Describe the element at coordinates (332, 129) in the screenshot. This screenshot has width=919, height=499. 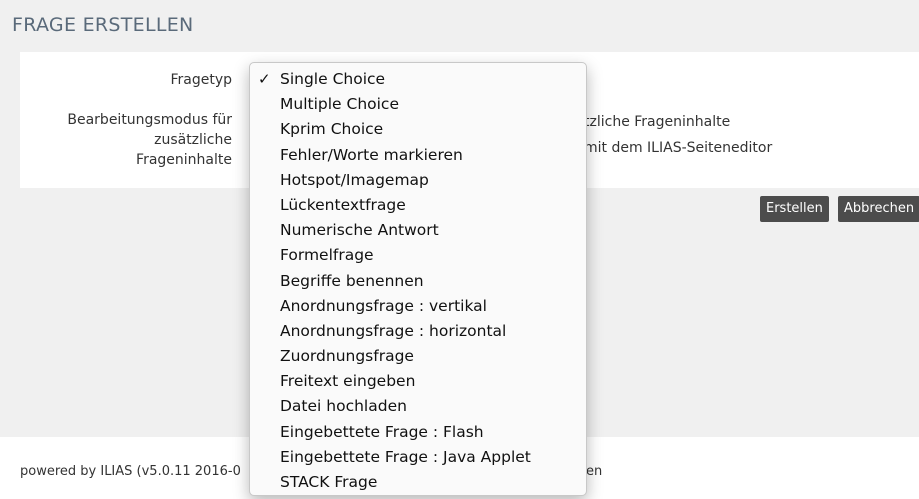
I see `dropdown-option-label: Kprim Choice` at that location.